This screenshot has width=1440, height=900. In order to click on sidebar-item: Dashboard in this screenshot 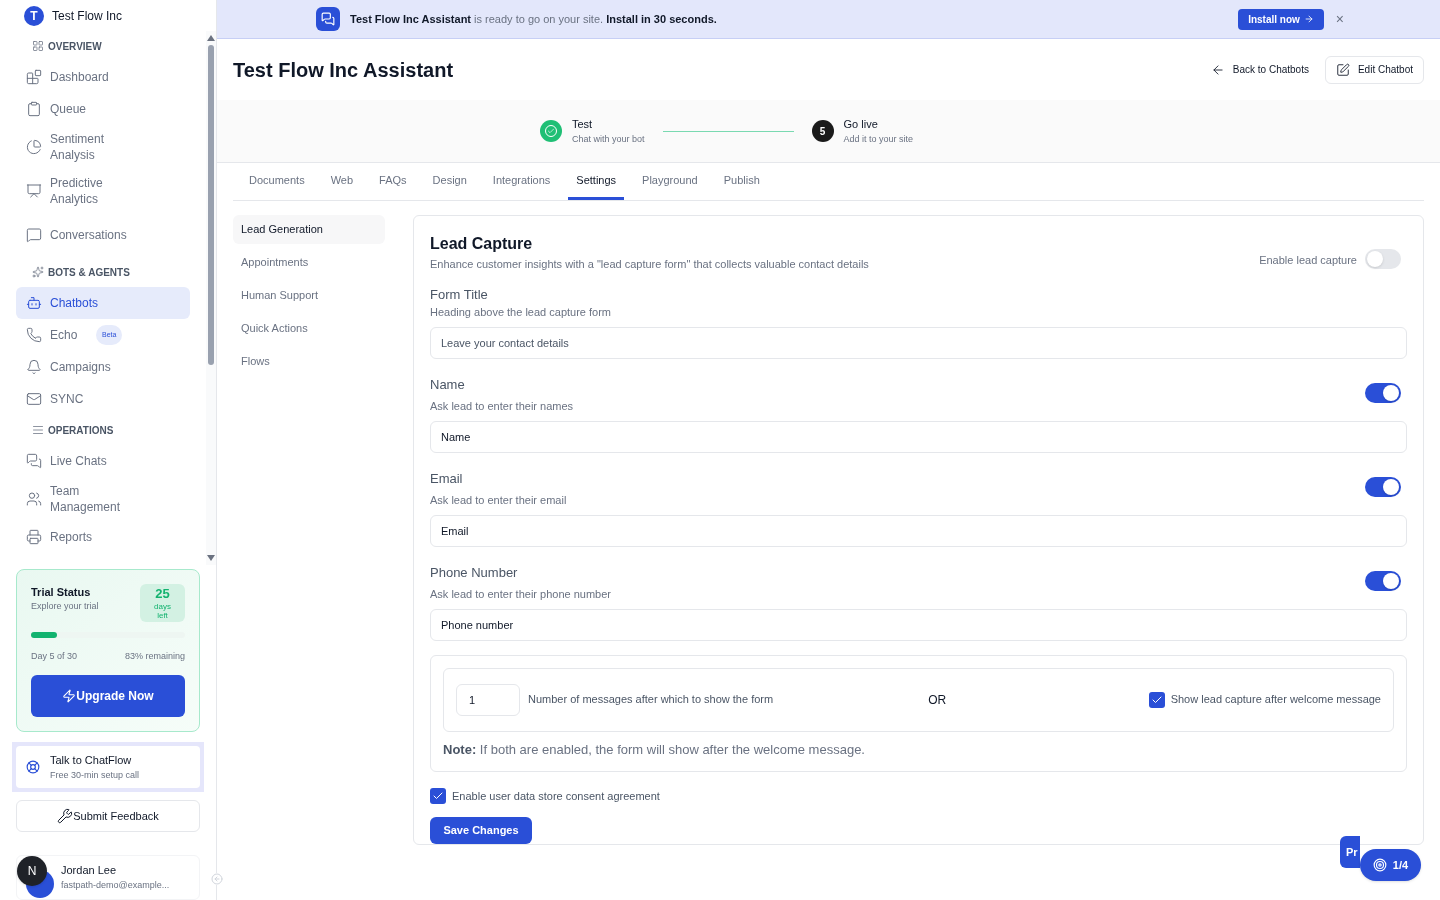, I will do `click(103, 77)`.